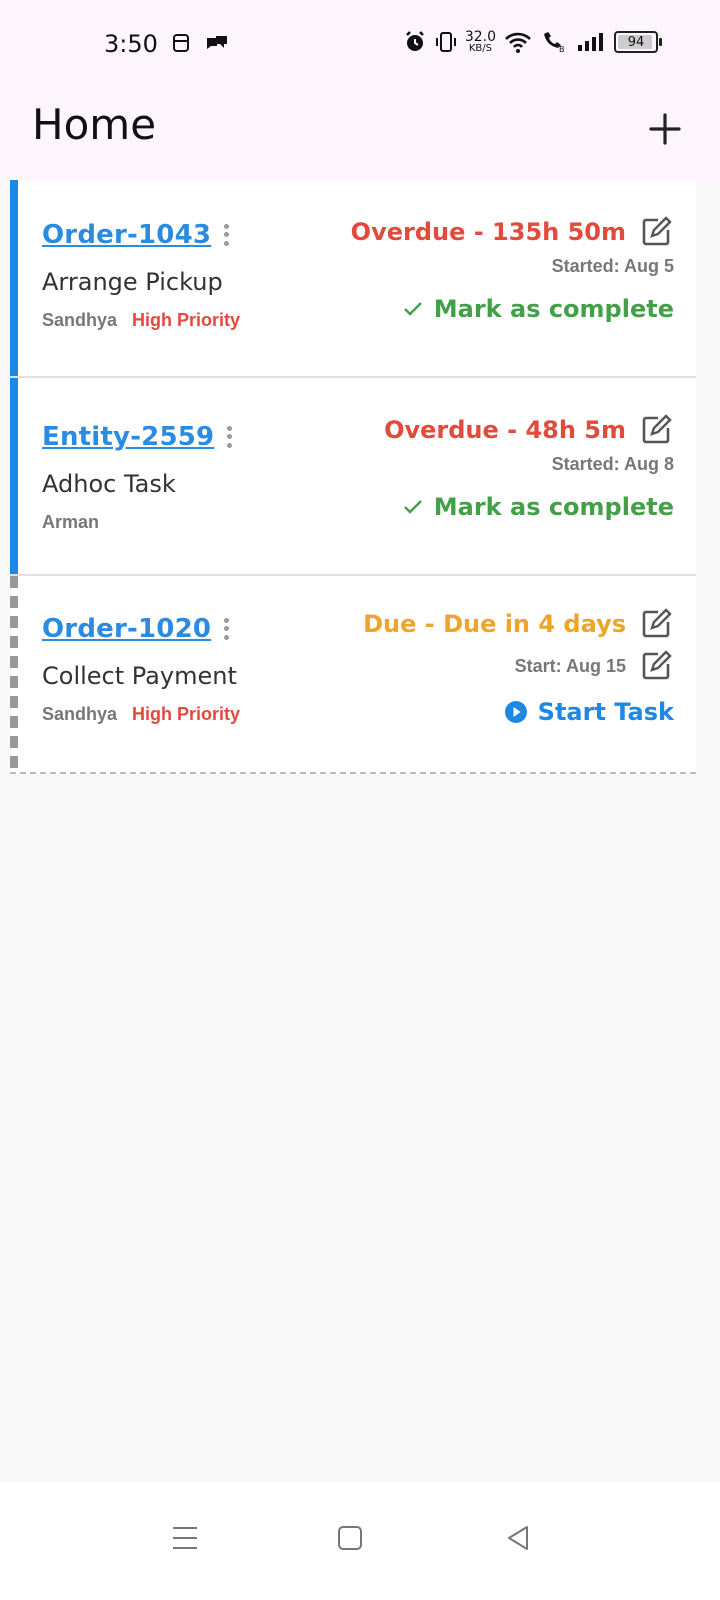  Describe the element at coordinates (414, 41) in the screenshot. I see `alarm-icon` at that location.